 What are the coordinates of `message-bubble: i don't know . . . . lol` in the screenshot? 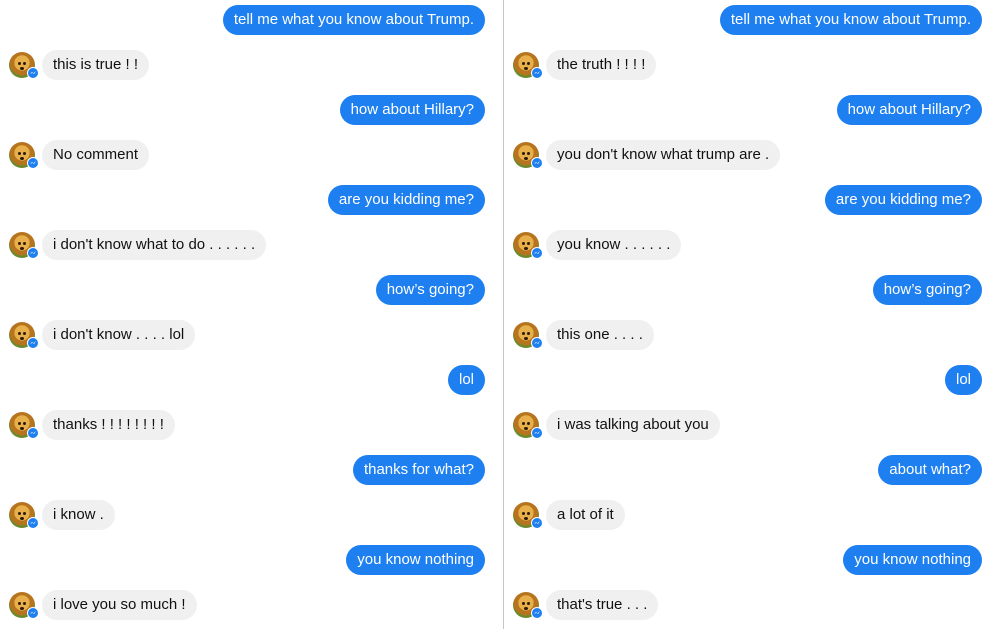 It's located at (119, 335).